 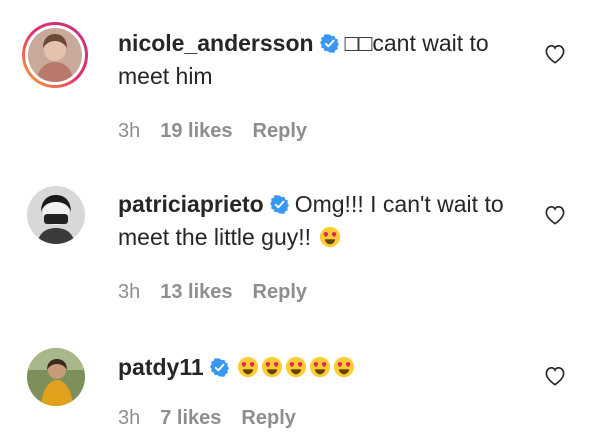 I want to click on comment-body: patdy11, so click(x=328, y=367).